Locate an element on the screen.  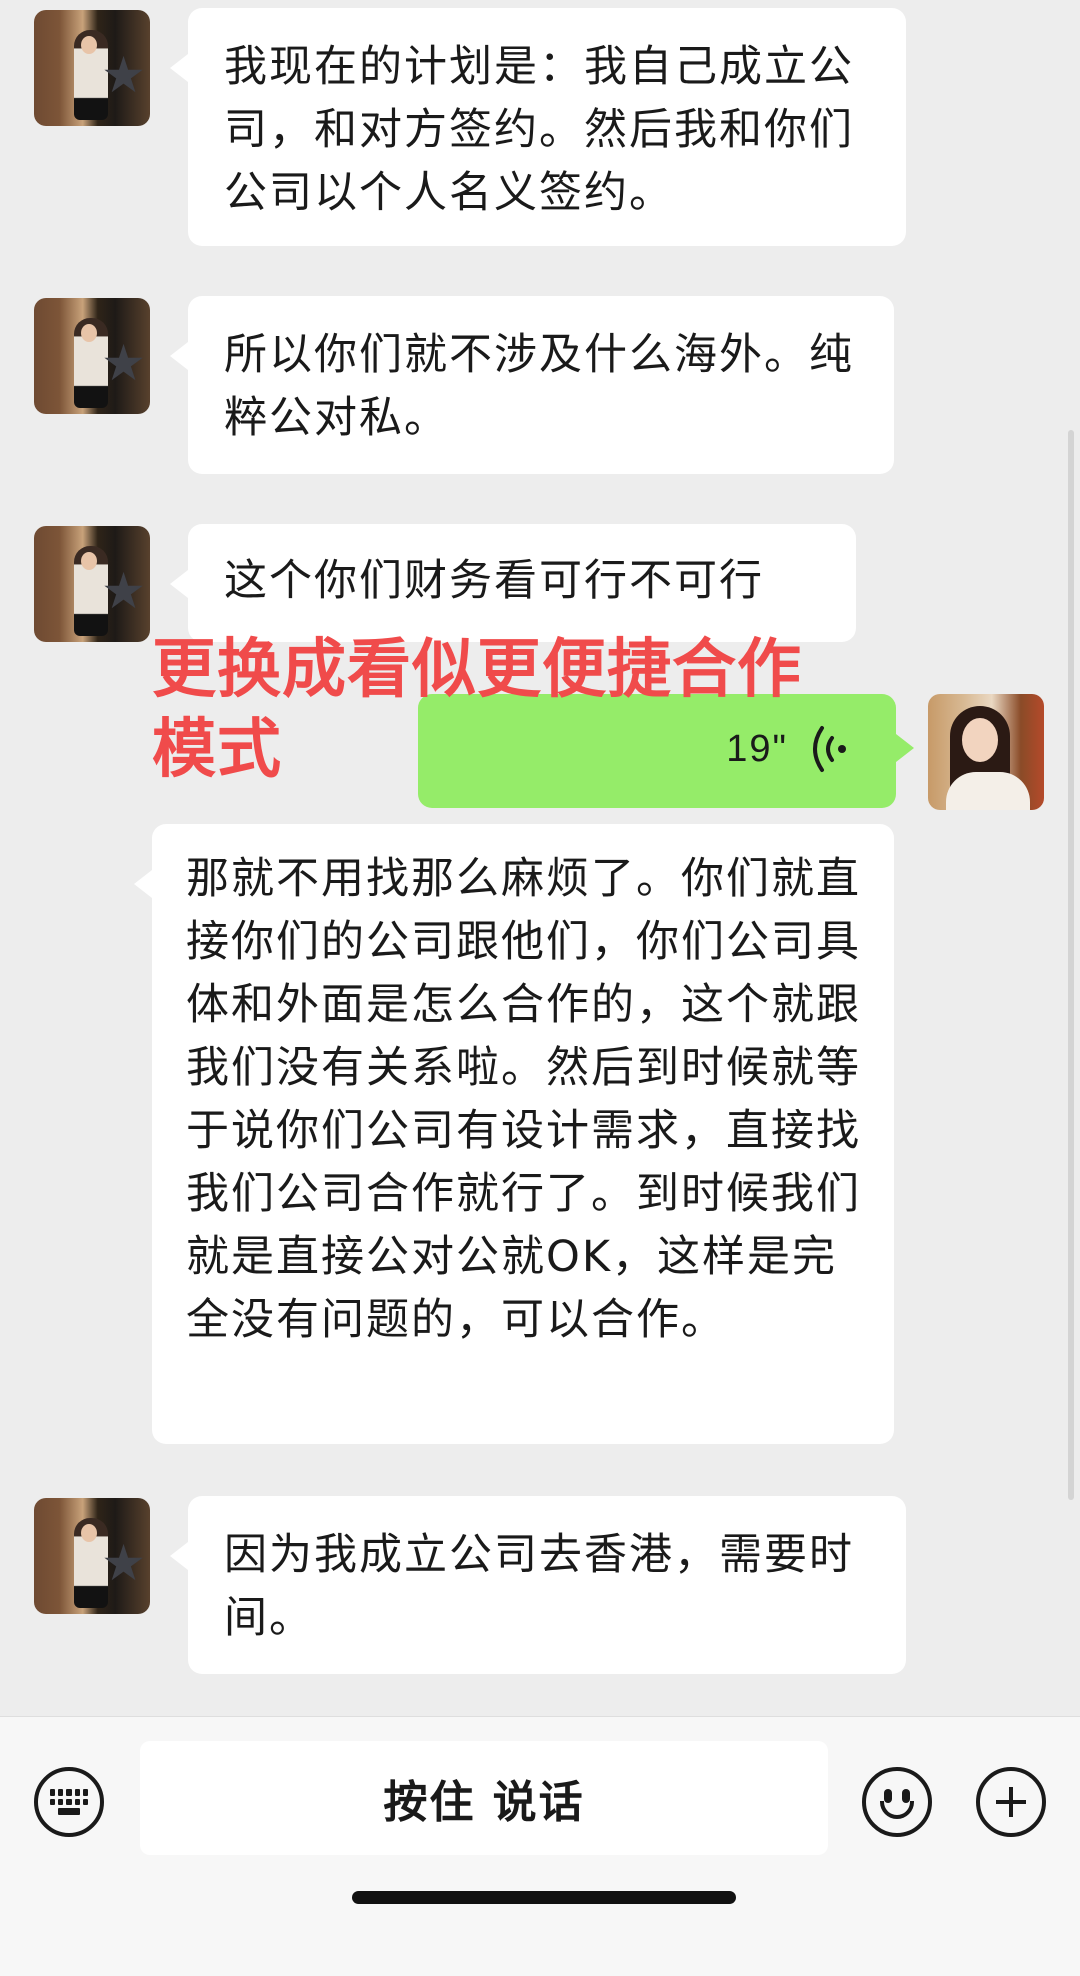
hold-to-talk-button: 按住 说话 is located at coordinates (484, 1798).